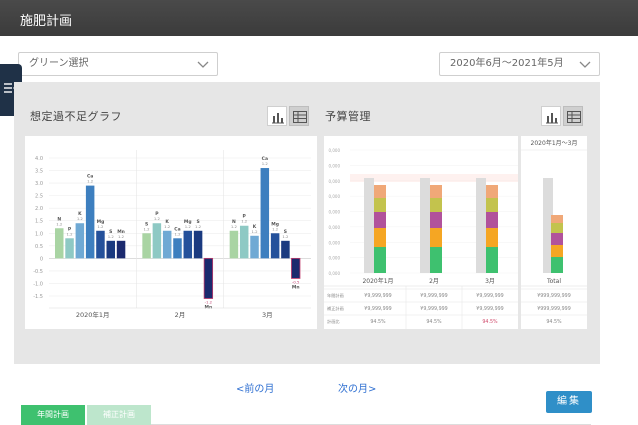 Image resolution: width=638 pixels, height=425 pixels. I want to click on y-tick-label: 0.5, so click(39, 247).